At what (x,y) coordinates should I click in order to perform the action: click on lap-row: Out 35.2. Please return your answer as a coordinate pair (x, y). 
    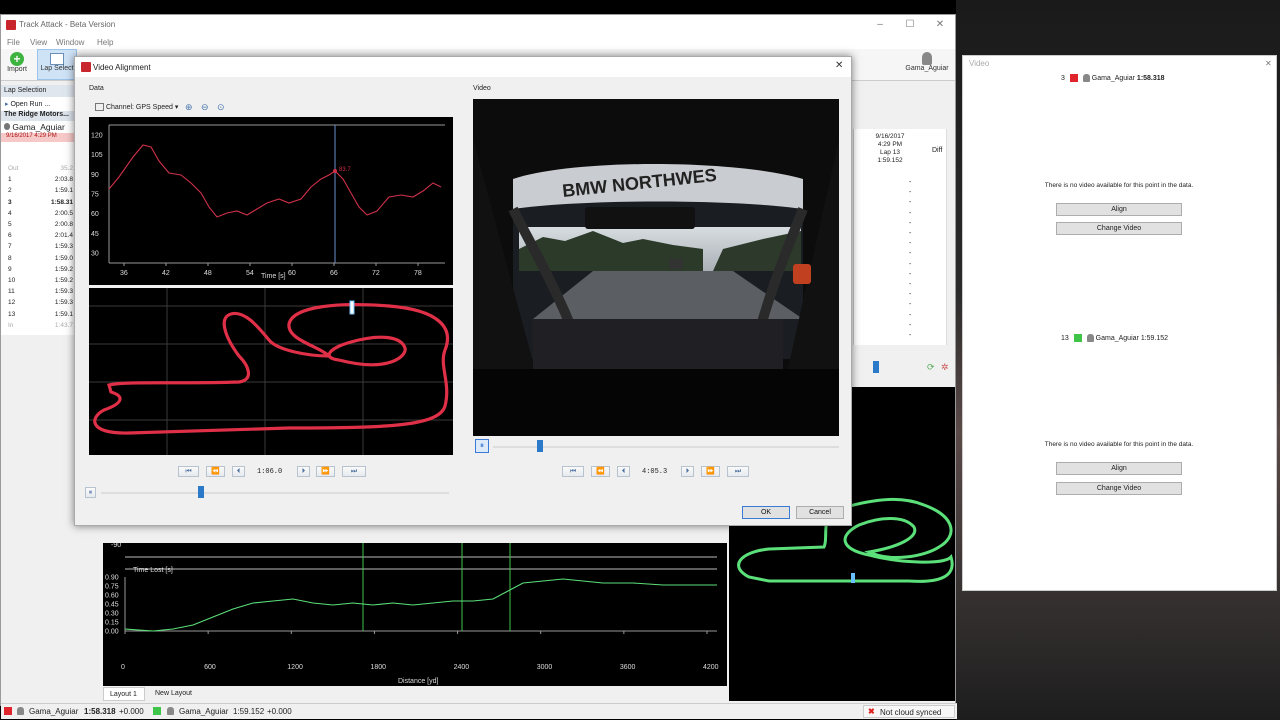
    Looking at the image, I should click on (38, 168).